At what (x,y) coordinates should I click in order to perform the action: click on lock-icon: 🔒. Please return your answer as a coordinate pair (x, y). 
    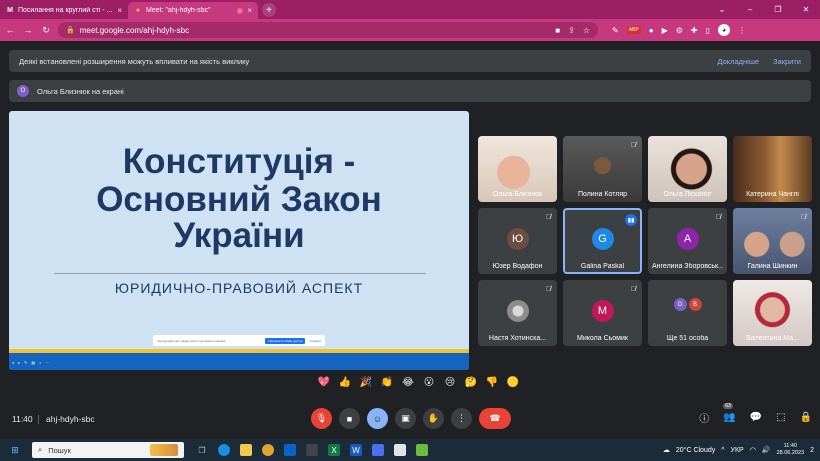
    Looking at the image, I should click on (70, 30).